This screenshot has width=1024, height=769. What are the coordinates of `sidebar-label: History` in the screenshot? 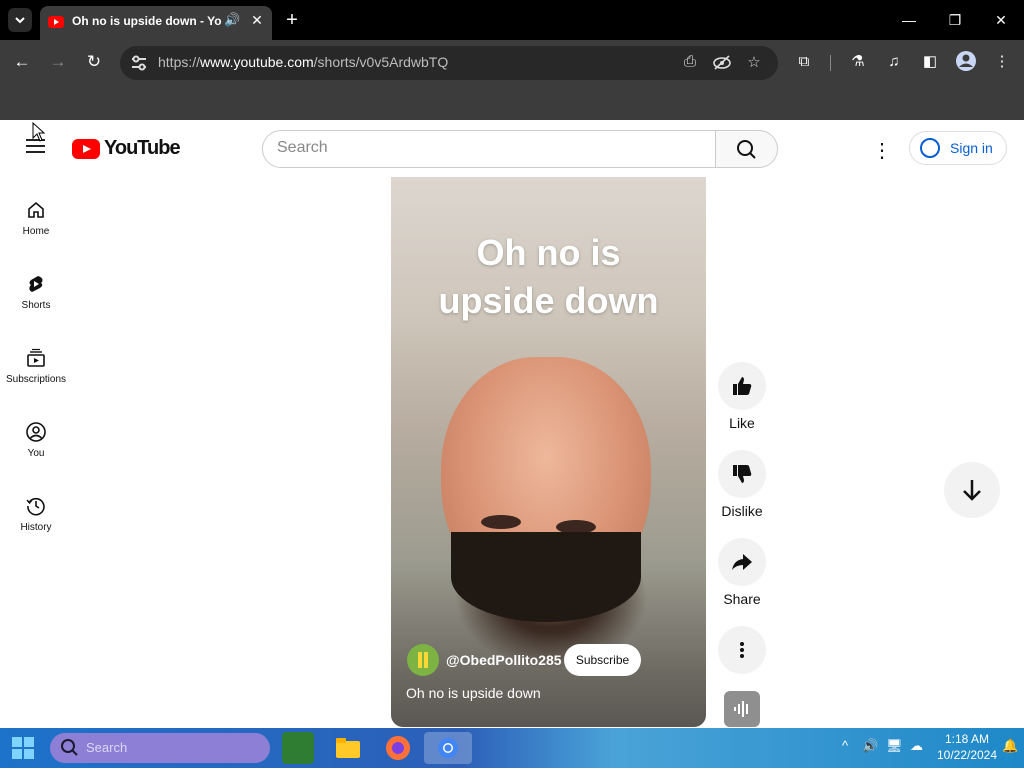 It's located at (36, 527).